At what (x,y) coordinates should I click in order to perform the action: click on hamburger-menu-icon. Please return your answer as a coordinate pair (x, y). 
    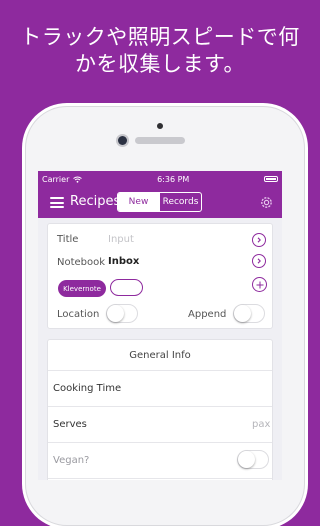
    Looking at the image, I should click on (57, 202).